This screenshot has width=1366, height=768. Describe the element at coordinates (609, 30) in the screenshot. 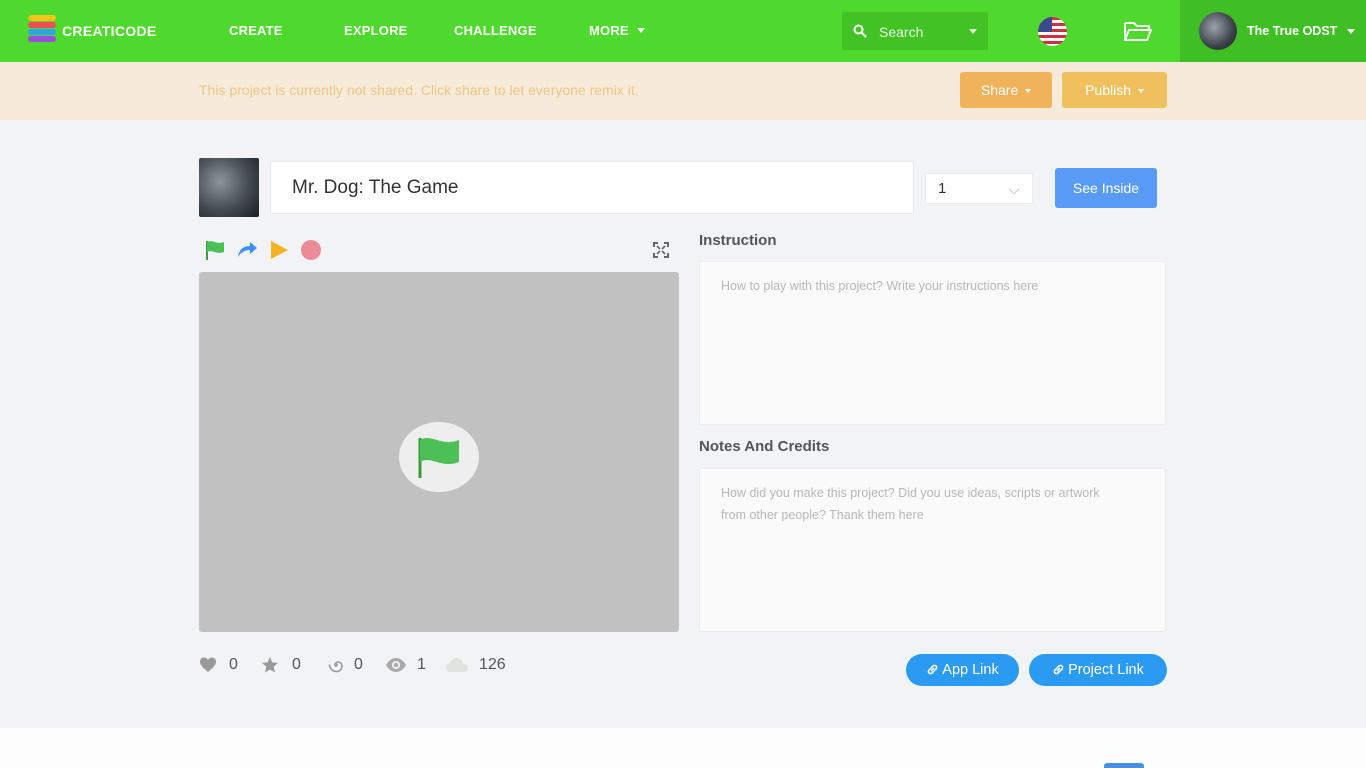

I see `nav-more-label: MORE` at that location.